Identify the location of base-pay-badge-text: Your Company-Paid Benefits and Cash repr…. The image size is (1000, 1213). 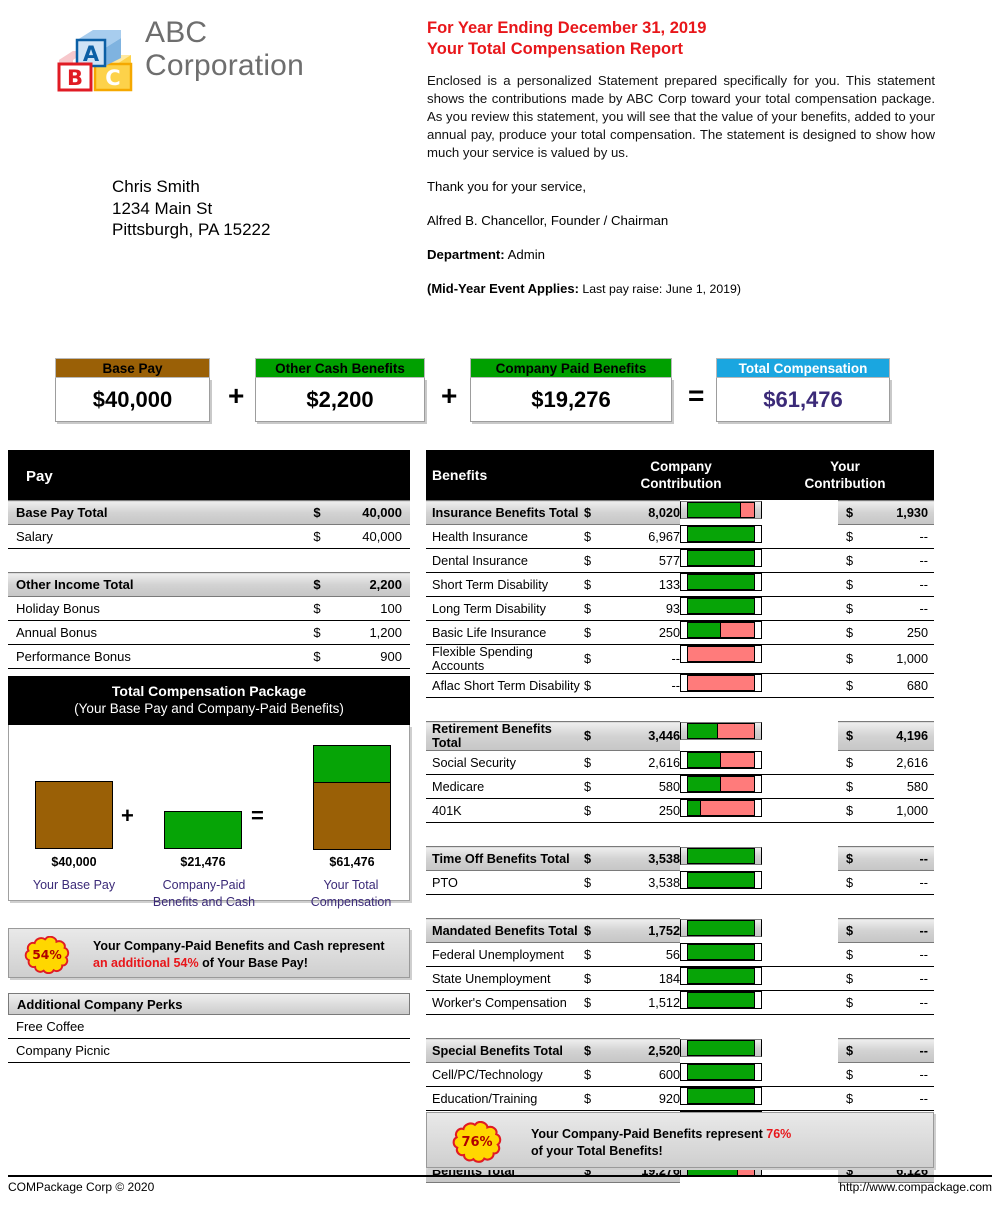
(239, 955).